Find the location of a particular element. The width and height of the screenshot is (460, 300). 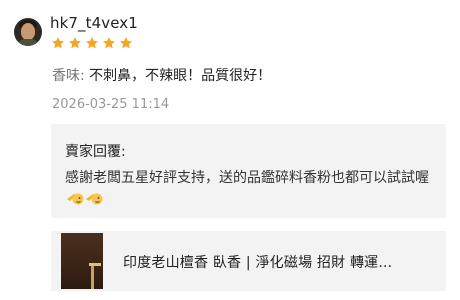

seller-reply-body: 感謝老闆五星好評支持，送的品鑑碎料香粉也都可以試試喔 is located at coordinates (247, 178).